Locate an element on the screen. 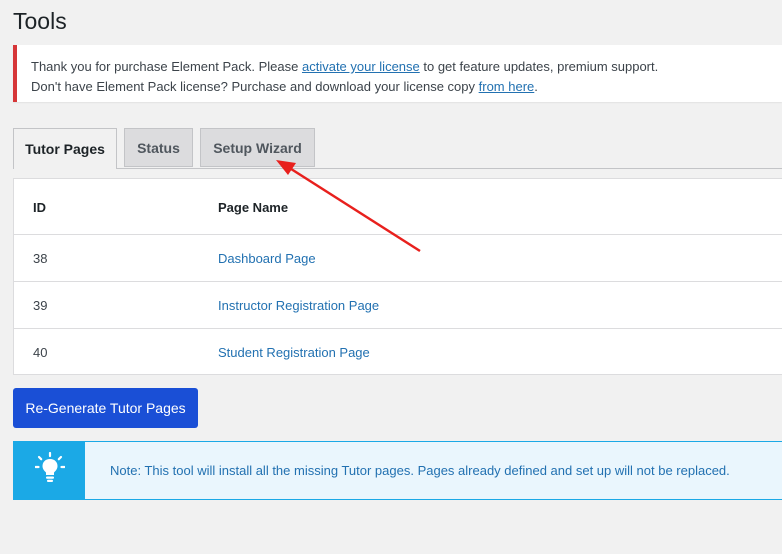  tools-tabs: Tutor Pages Status Setup Wizard is located at coordinates (397, 148).